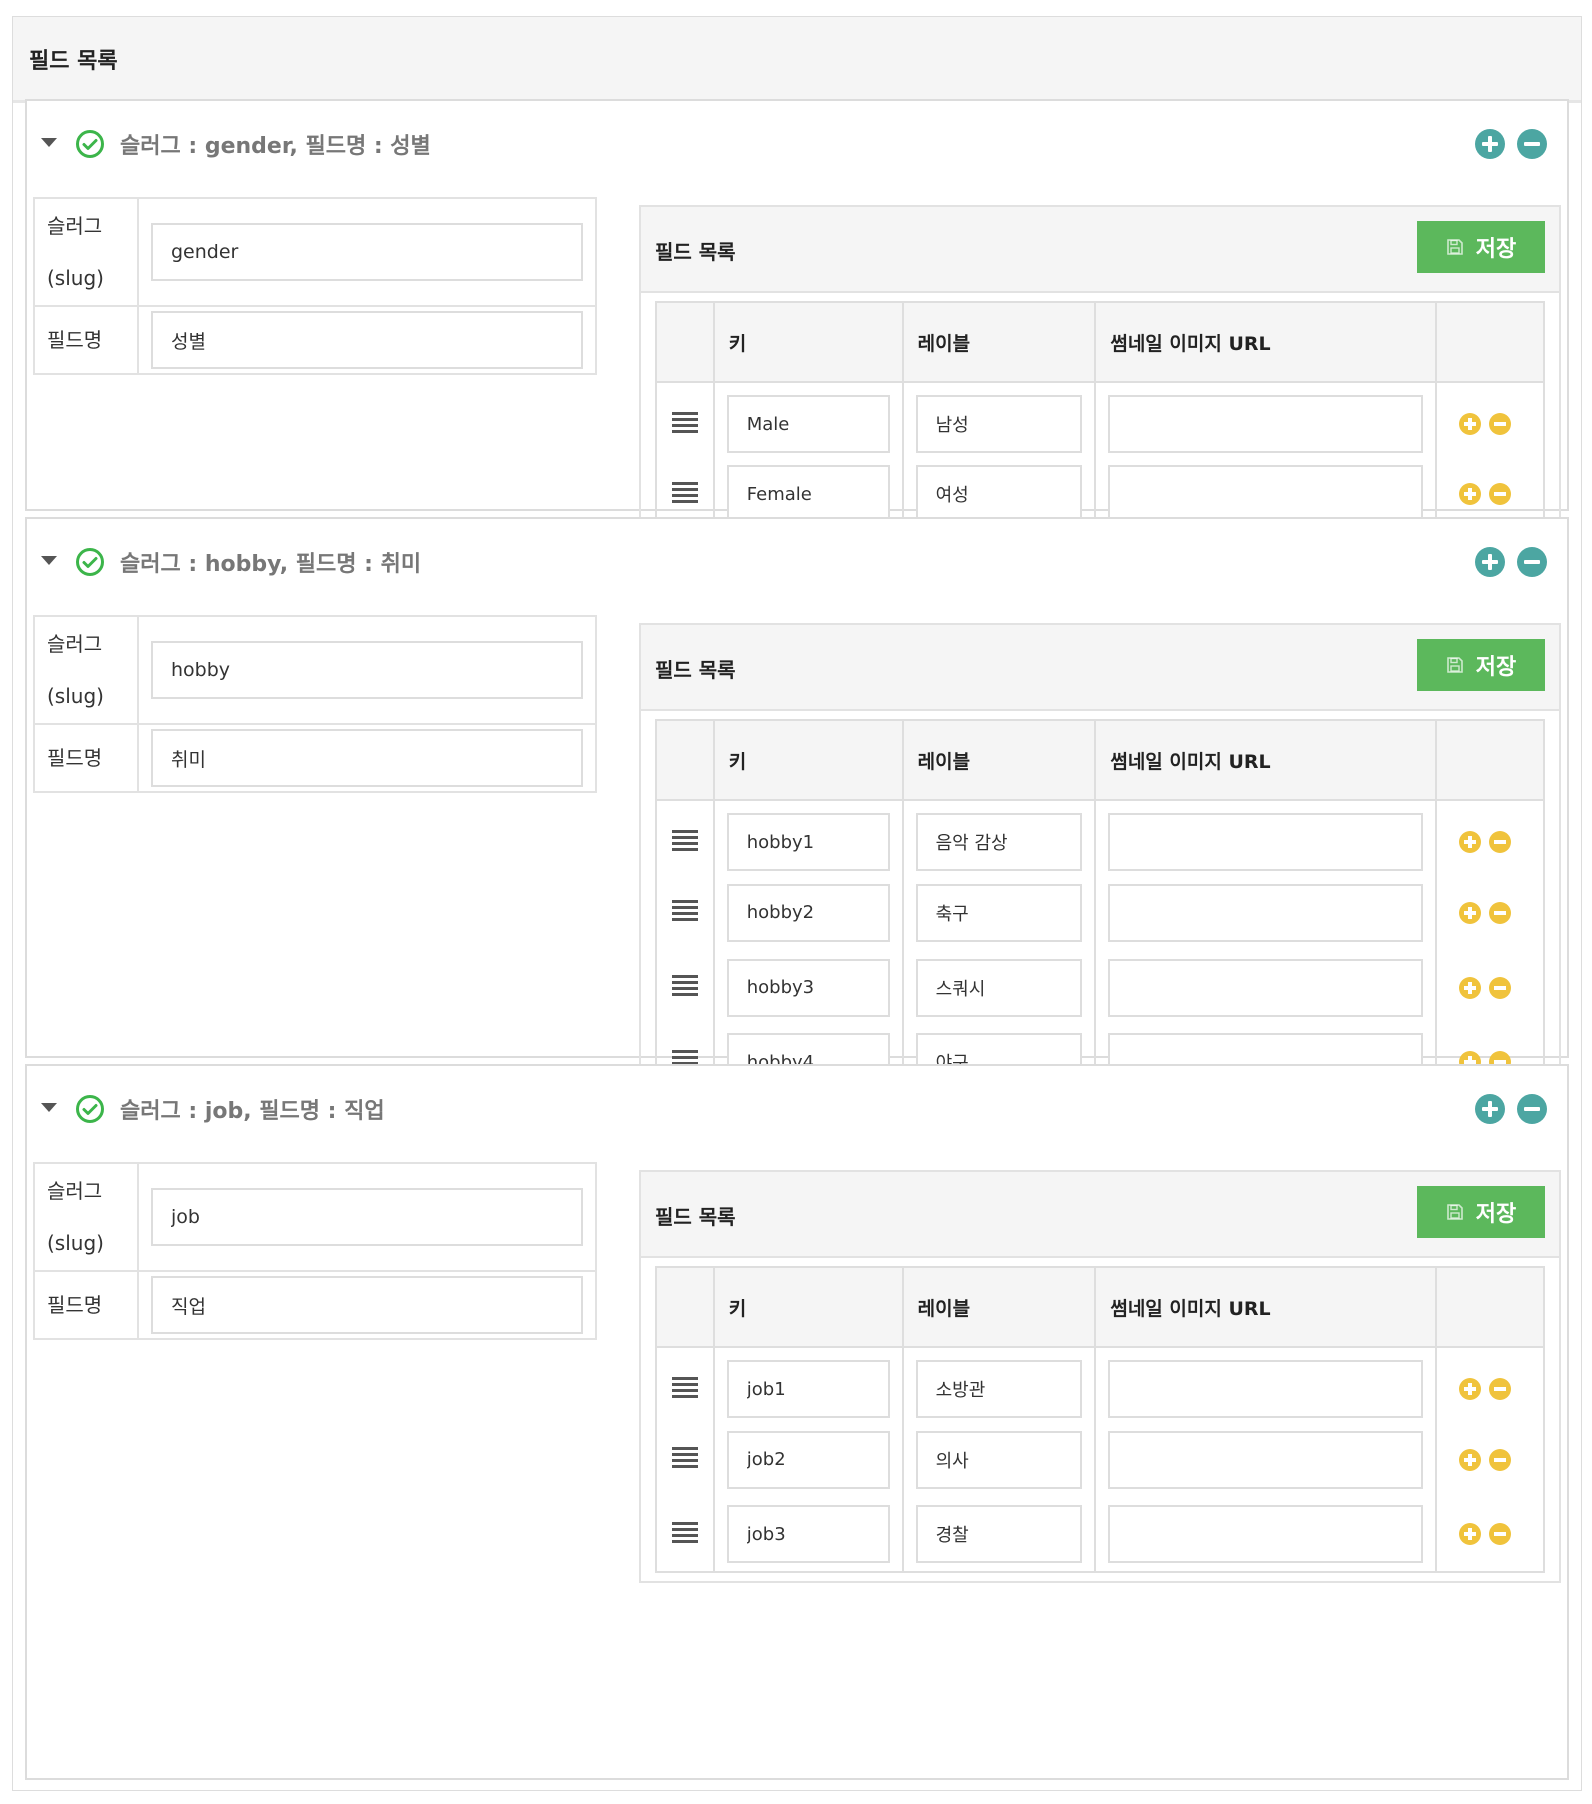 The image size is (1592, 1804). What do you see at coordinates (797, 1111) in the screenshot?
I see `panel-header: 슬러그 : job, 필드명 : 직업` at bounding box center [797, 1111].